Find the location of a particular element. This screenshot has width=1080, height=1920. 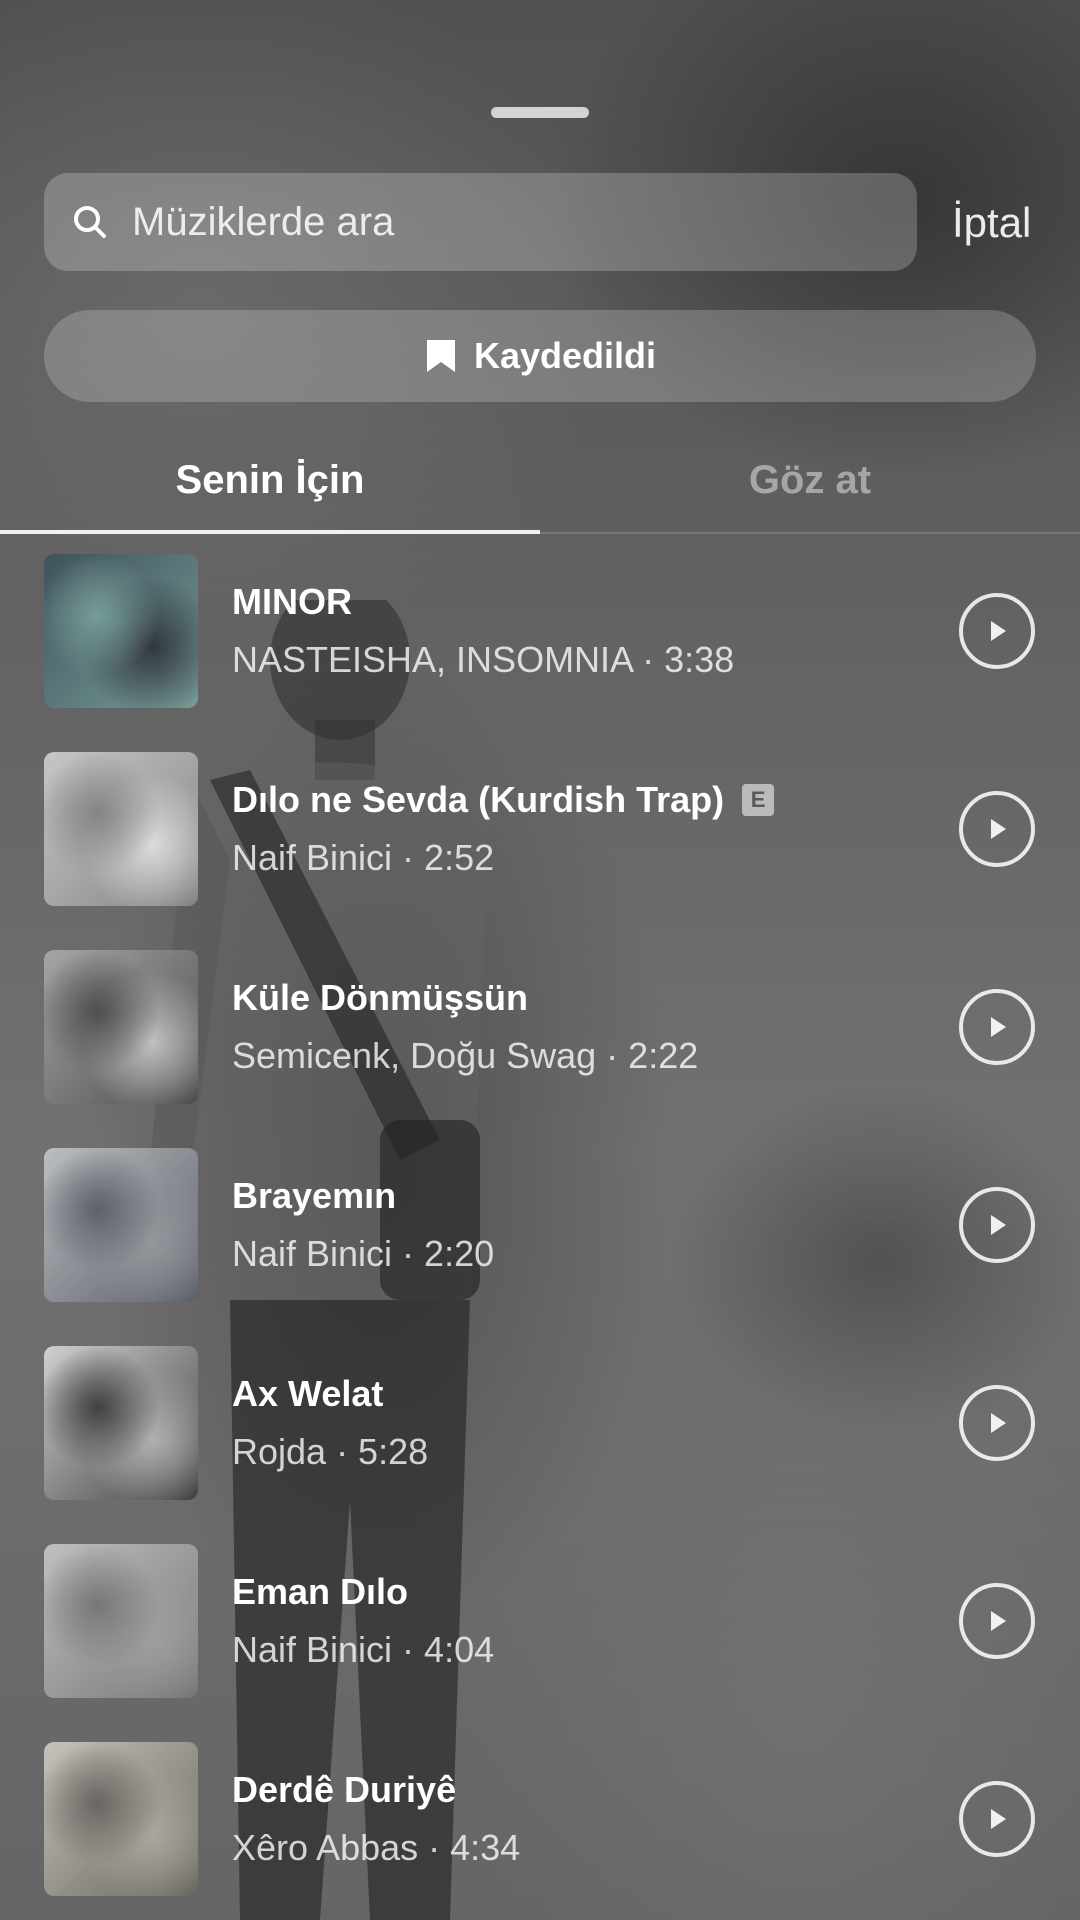

tab-bar: Senin İçin Göz at is located at coordinates (540, 481).